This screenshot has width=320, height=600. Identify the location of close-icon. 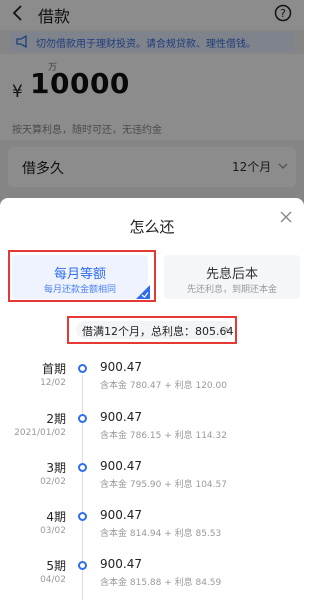
(286, 217).